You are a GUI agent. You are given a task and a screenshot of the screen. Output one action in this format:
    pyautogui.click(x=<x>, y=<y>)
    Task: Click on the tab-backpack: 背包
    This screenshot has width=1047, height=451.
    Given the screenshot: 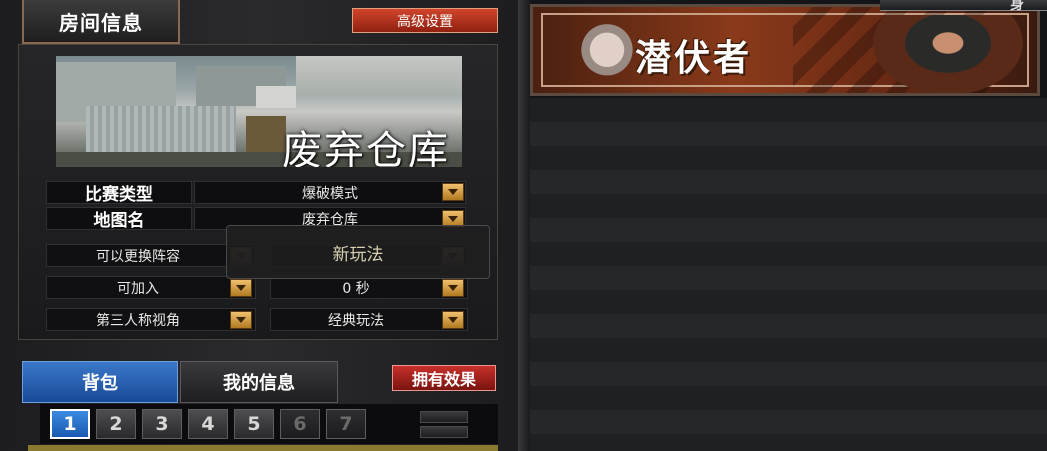 What is the action you would take?
    pyautogui.click(x=100, y=382)
    